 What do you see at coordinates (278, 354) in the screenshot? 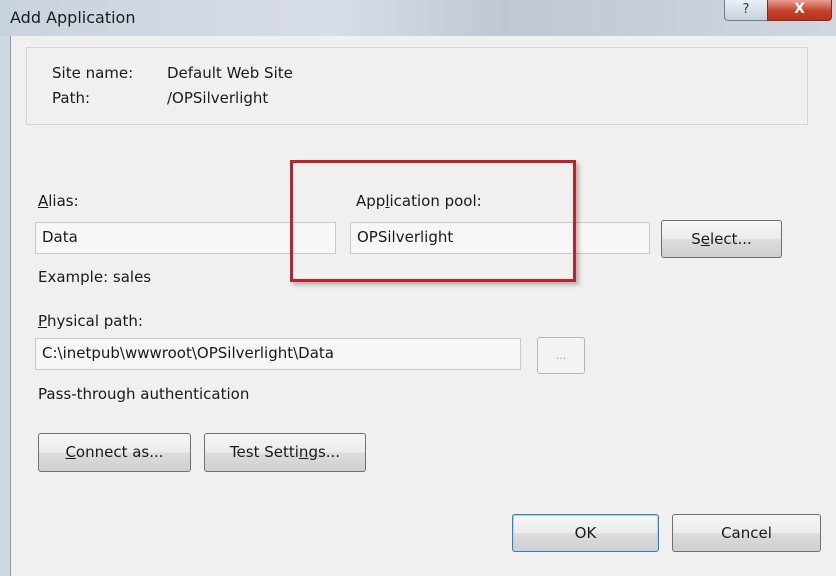
I see `physical-path-input: C:\inetpub\wwwroot\OPSilverlight\Data` at bounding box center [278, 354].